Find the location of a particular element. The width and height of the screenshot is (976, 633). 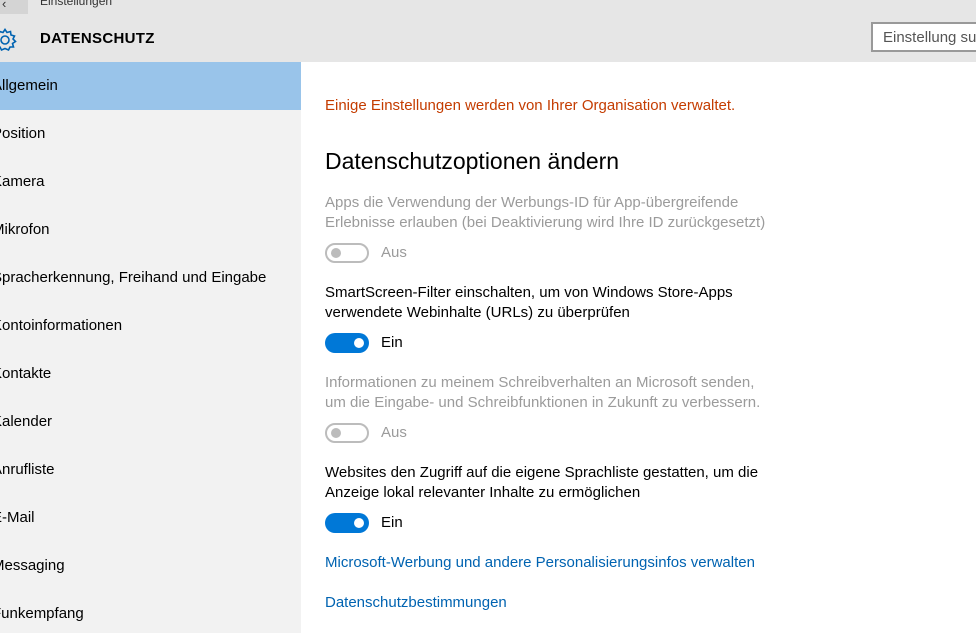

toggle-advertising-id is located at coordinates (347, 253).